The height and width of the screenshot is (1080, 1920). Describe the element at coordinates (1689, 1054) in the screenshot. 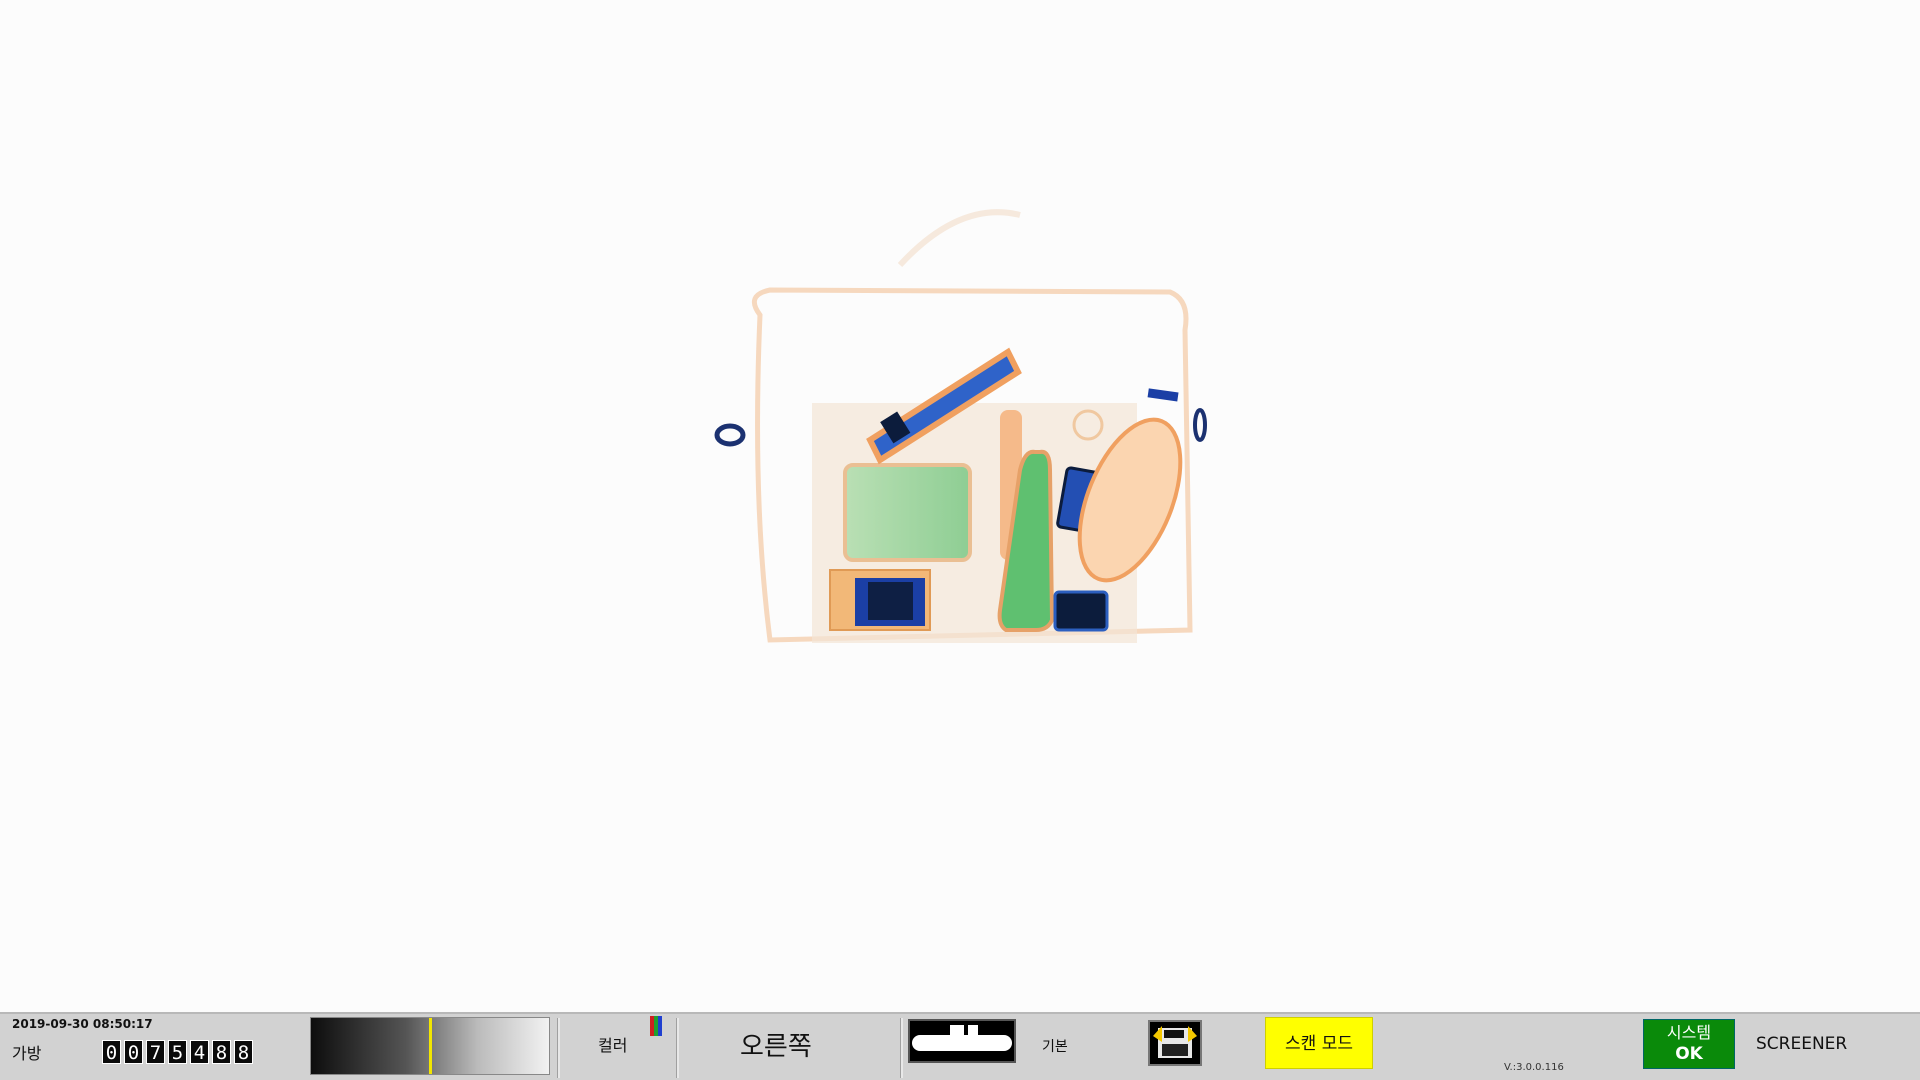

I see `system-status-value: OK` at that location.